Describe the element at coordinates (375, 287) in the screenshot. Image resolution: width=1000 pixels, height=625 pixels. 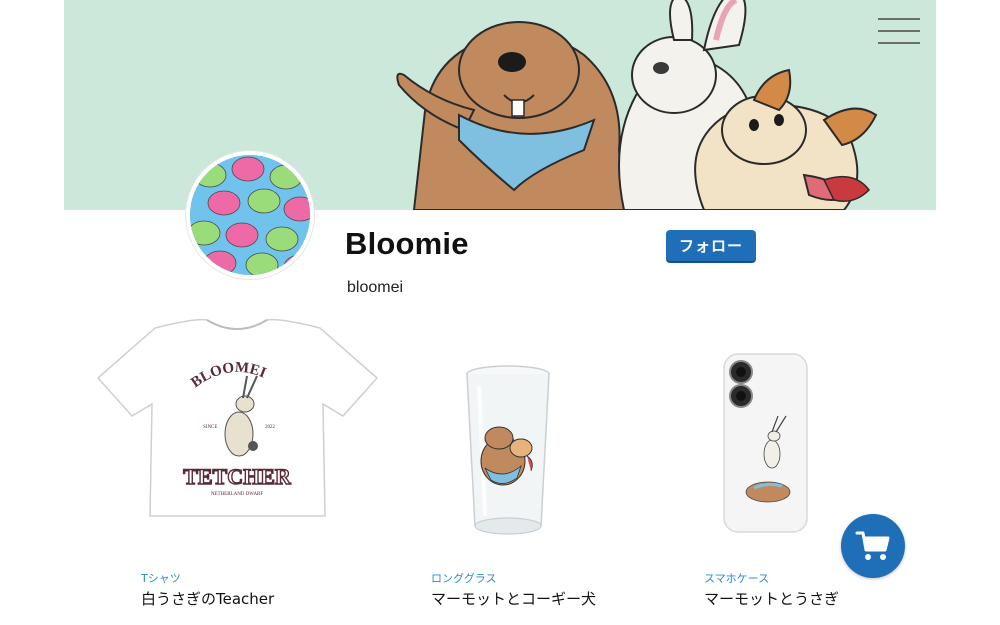
I see `profile-handle: bloomei` at that location.